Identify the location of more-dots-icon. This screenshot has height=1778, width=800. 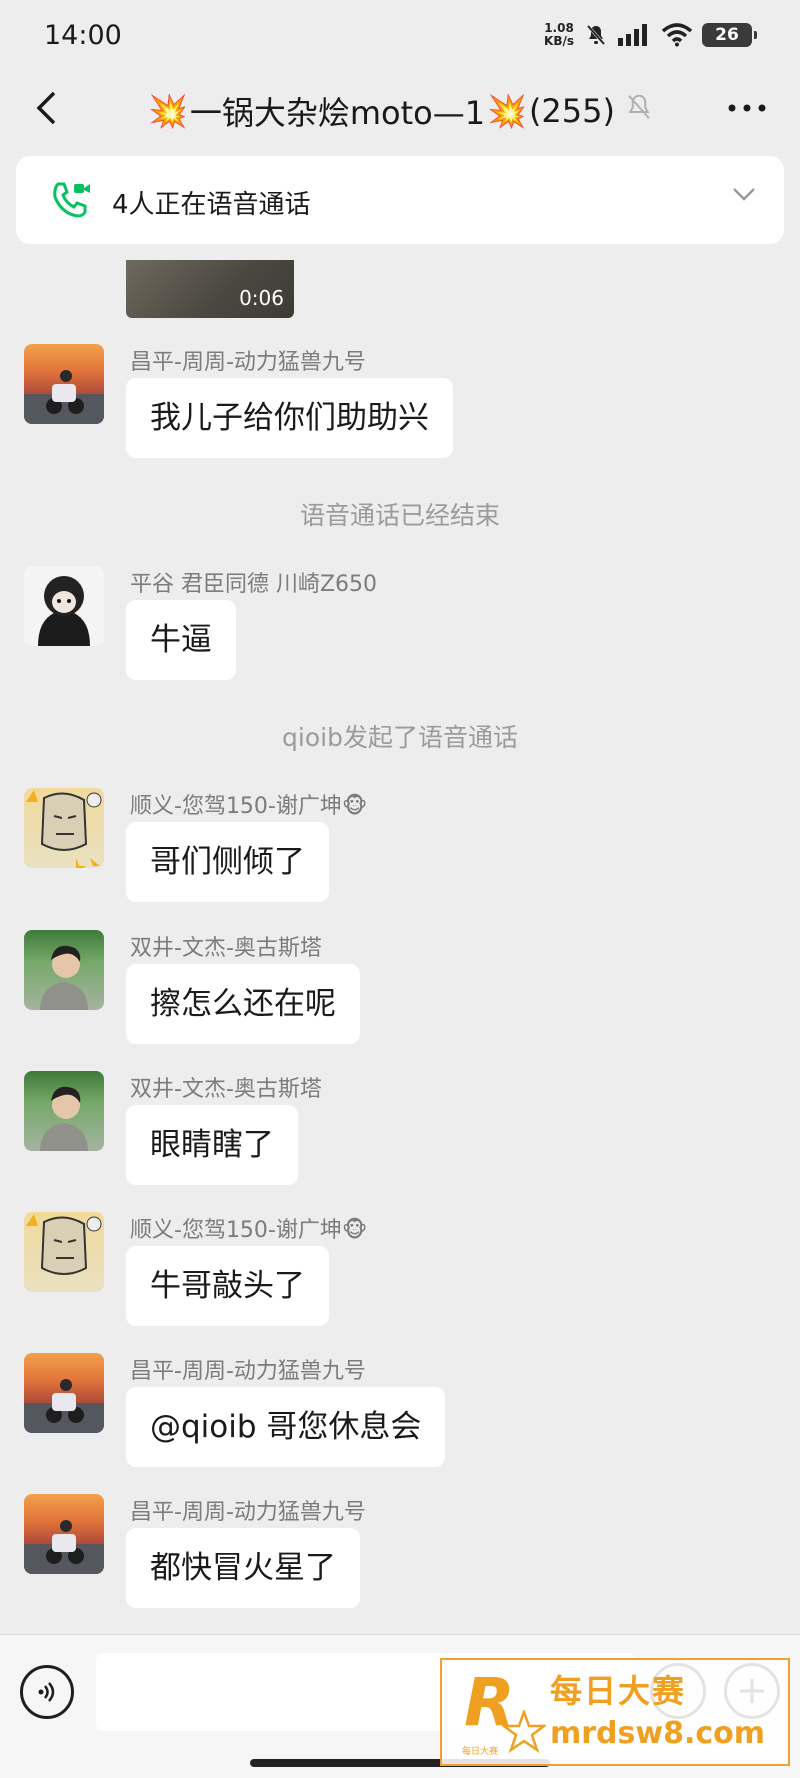
(747, 108).